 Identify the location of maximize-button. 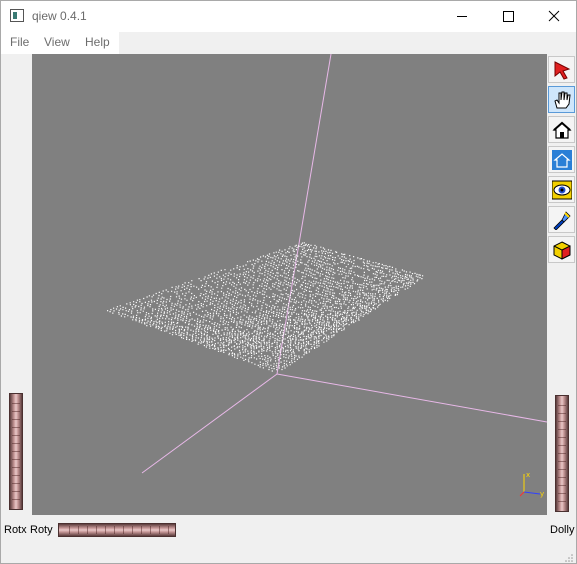
(508, 16).